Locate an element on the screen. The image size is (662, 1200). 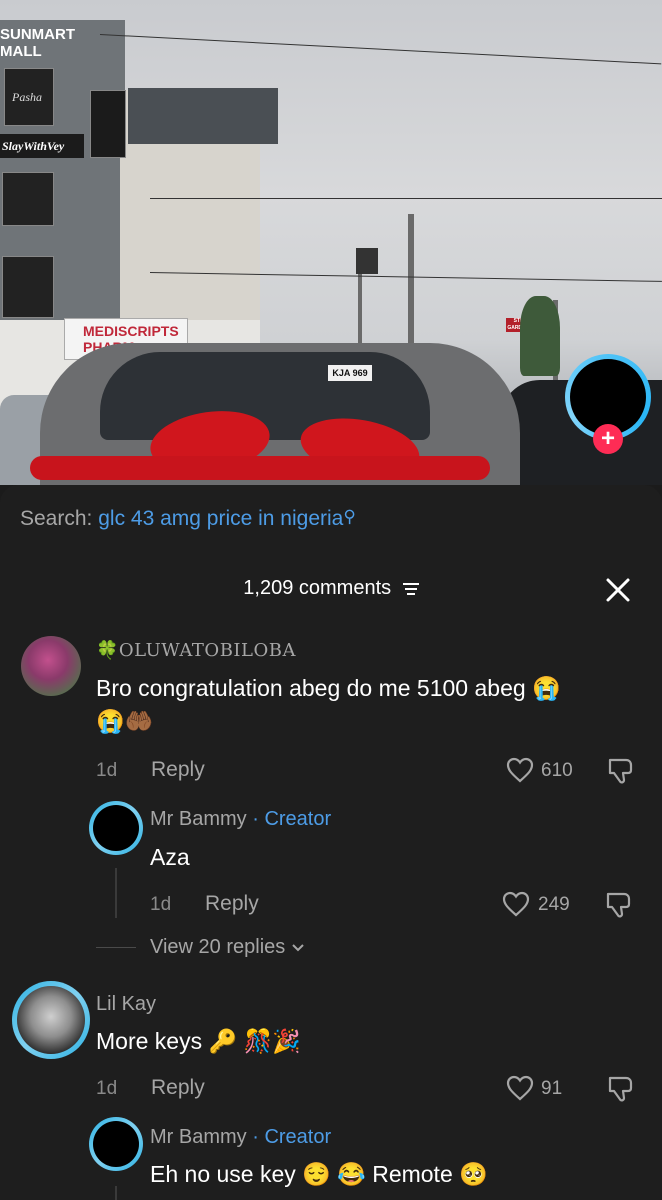
view-replies-button: View 20 replies is located at coordinates (227, 947).